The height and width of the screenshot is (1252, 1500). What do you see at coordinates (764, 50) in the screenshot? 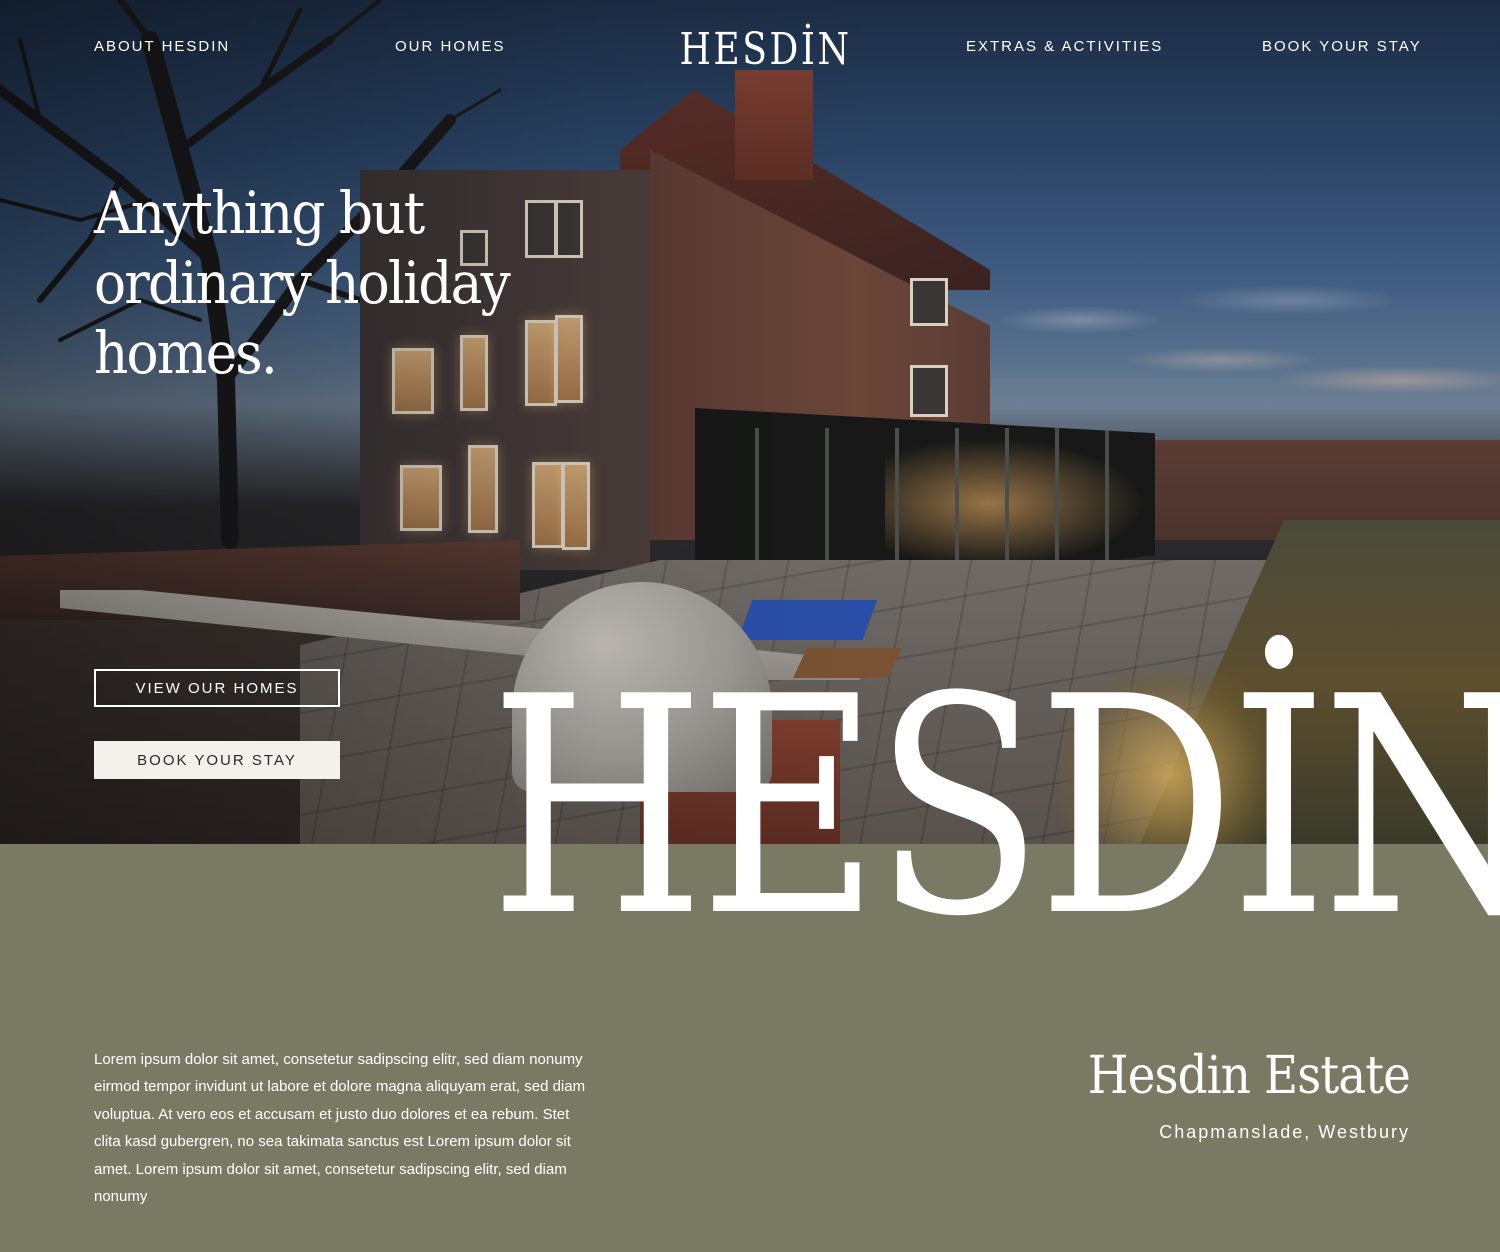
I see `hesdin-logo: HESDİN` at bounding box center [764, 50].